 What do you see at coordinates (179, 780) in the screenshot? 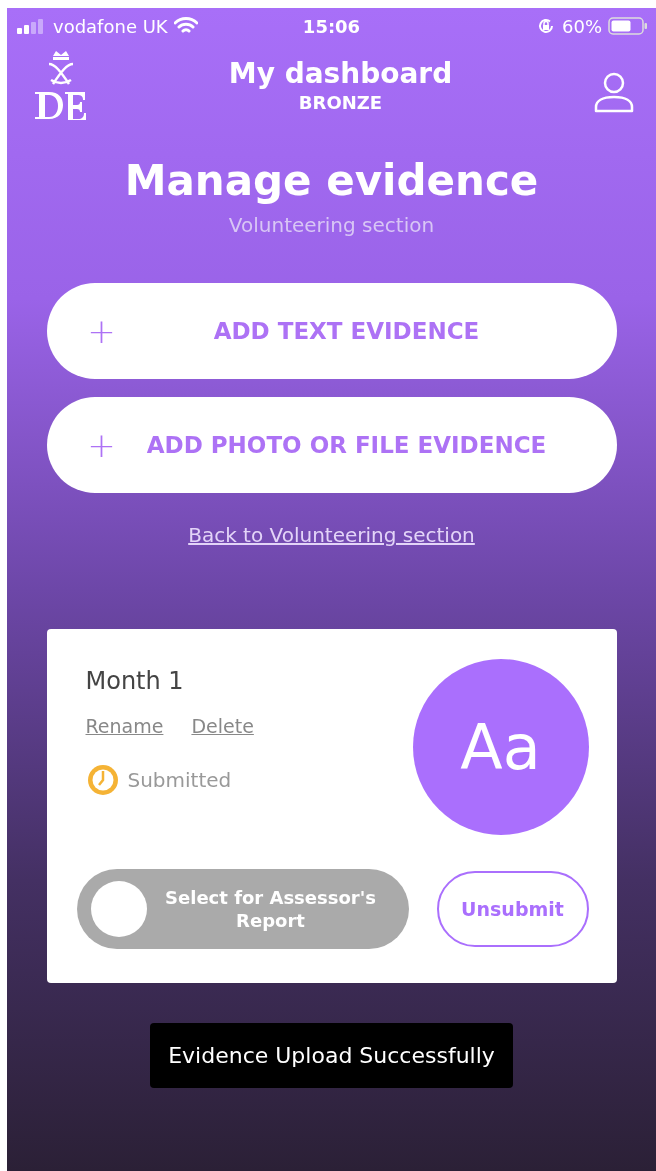
I see `evidence-status: Submitted` at bounding box center [179, 780].